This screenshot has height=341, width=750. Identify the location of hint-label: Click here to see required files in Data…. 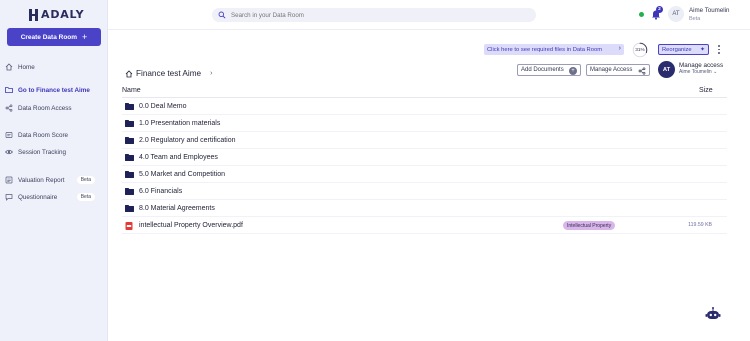
(545, 49).